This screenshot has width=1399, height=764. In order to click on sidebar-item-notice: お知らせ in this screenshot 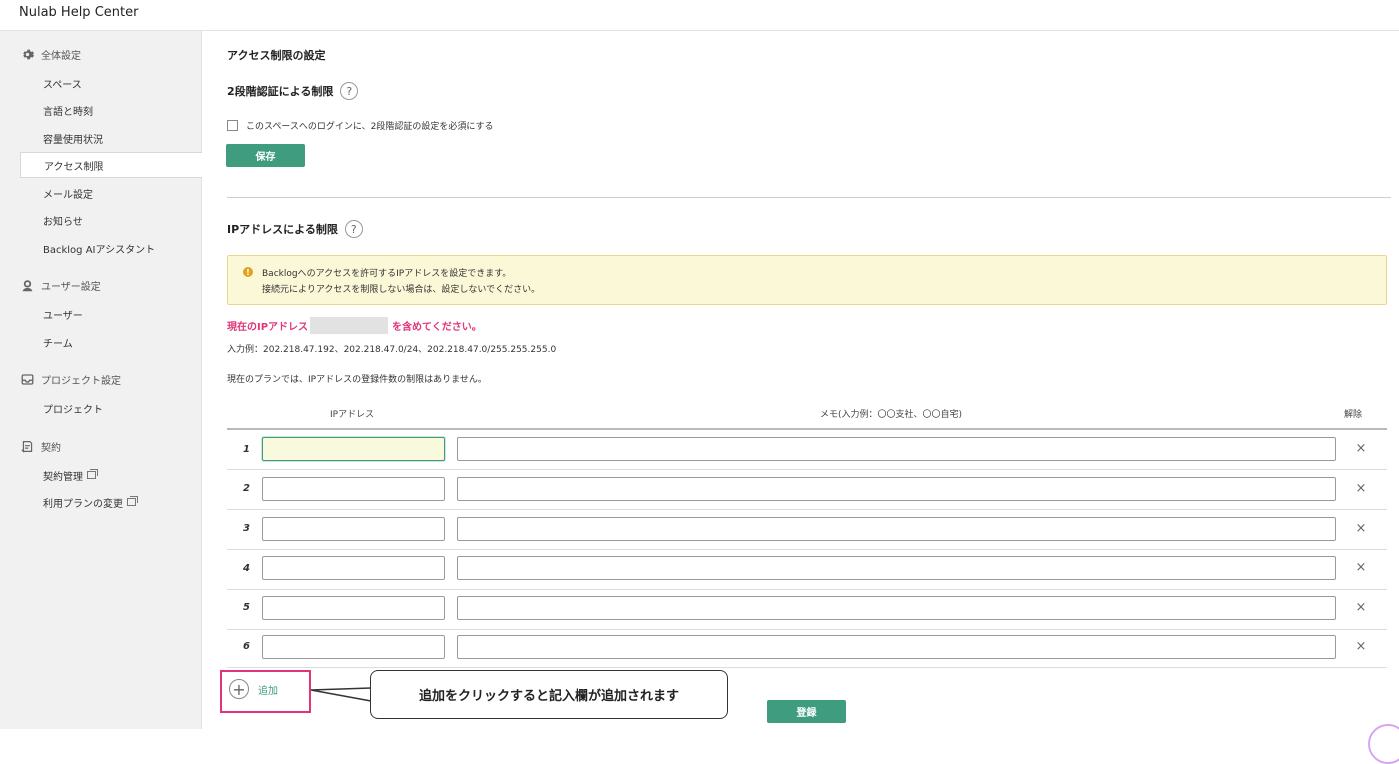, I will do `click(111, 220)`.